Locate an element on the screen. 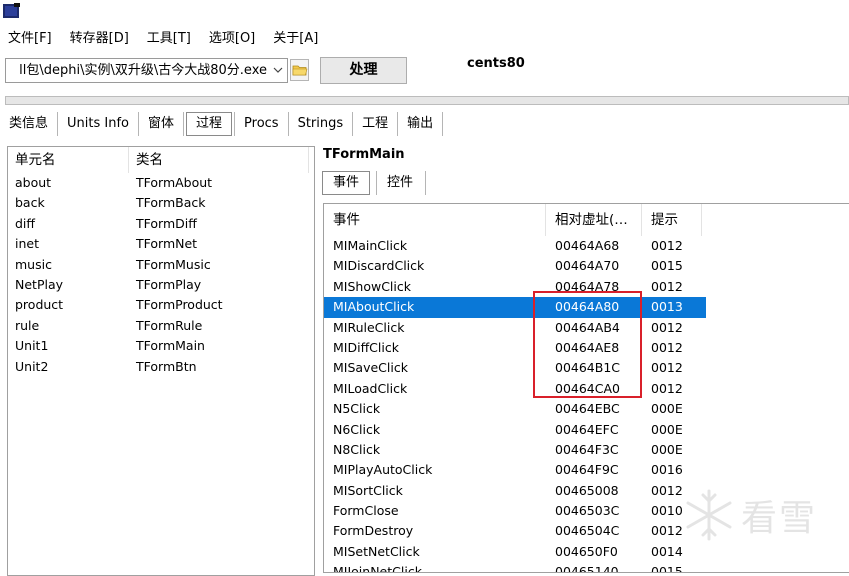  open-folder-button is located at coordinates (299, 70).